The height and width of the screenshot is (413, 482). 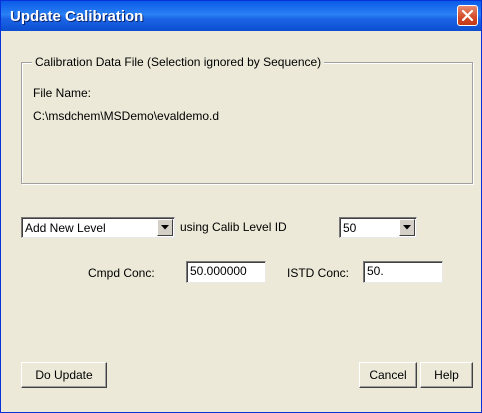 What do you see at coordinates (378, 227) in the screenshot?
I see `calib-level-id-select: 50` at bounding box center [378, 227].